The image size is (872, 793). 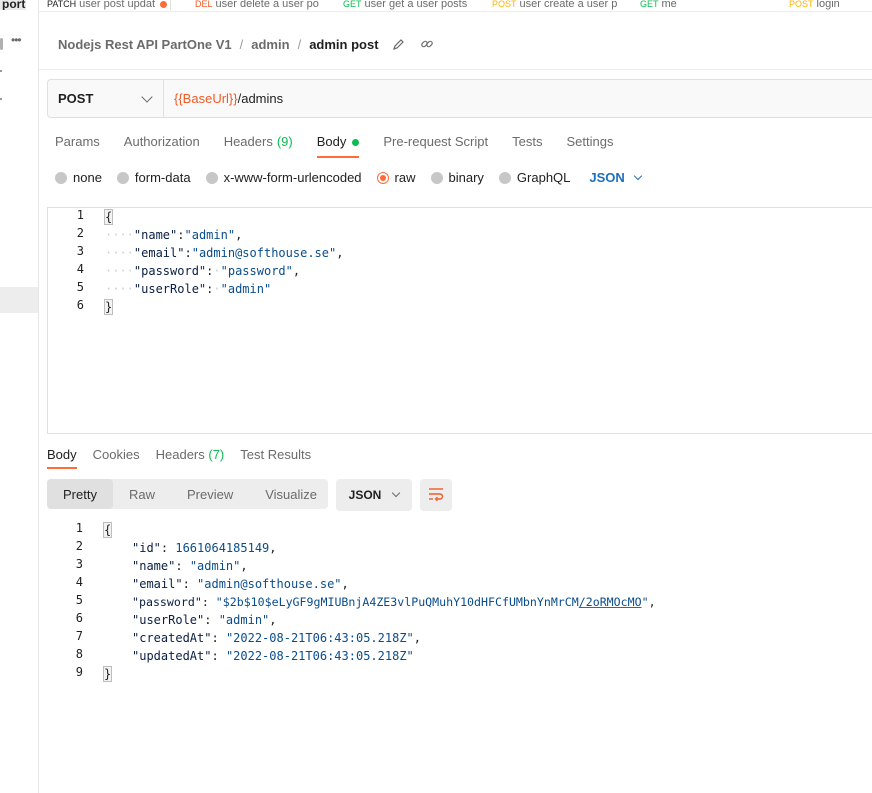 I want to click on code-line: "createdAt": "2022-08-21T06:43:05.218Z",, so click(x=277, y=638).